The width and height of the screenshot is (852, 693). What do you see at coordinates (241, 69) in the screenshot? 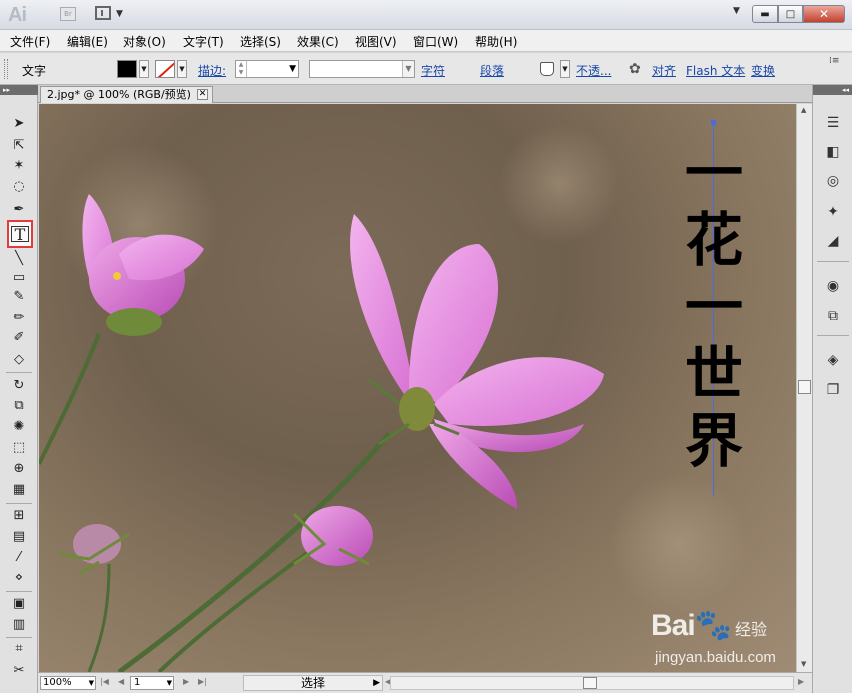
I see `stepper-icon: ▲ ▼` at bounding box center [241, 69].